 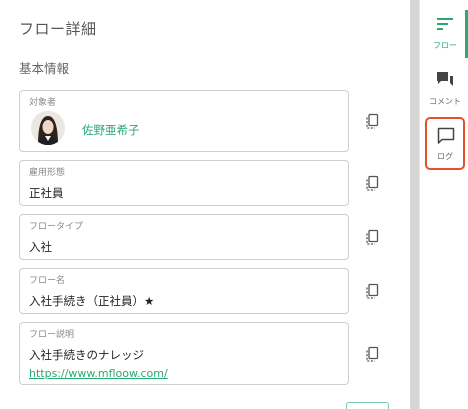 What do you see at coordinates (446, 136) in the screenshot?
I see `log-icon` at bounding box center [446, 136].